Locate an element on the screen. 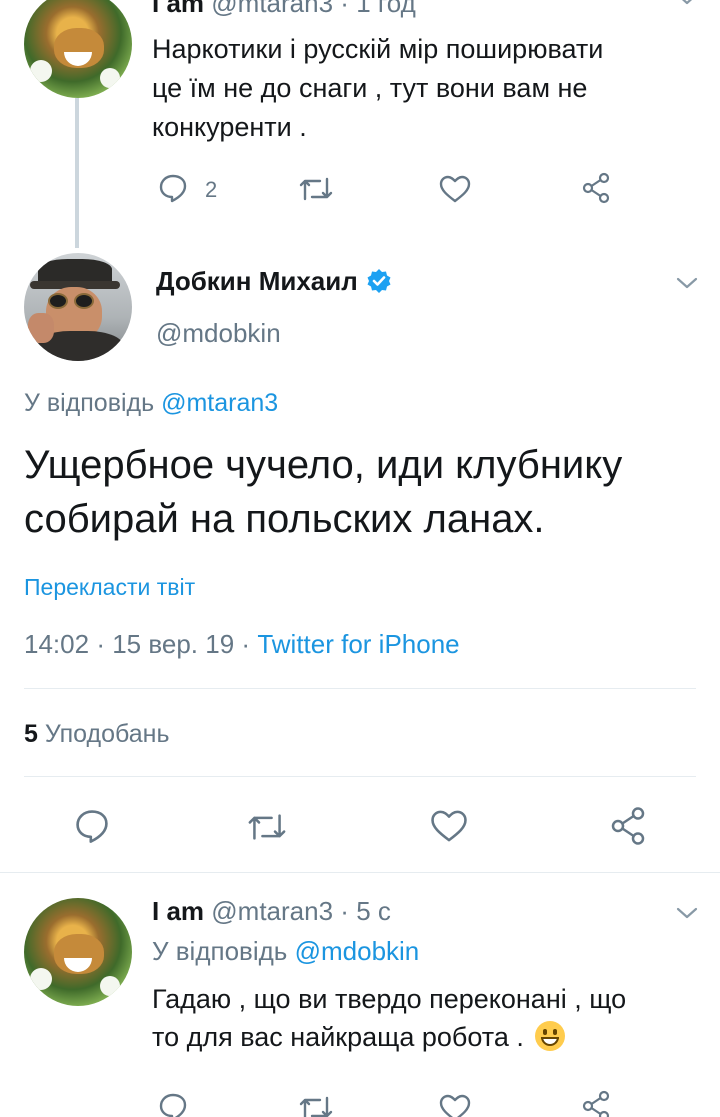 The height and width of the screenshot is (1117, 720). likes-stat: 5 Уподобань is located at coordinates (96, 734).